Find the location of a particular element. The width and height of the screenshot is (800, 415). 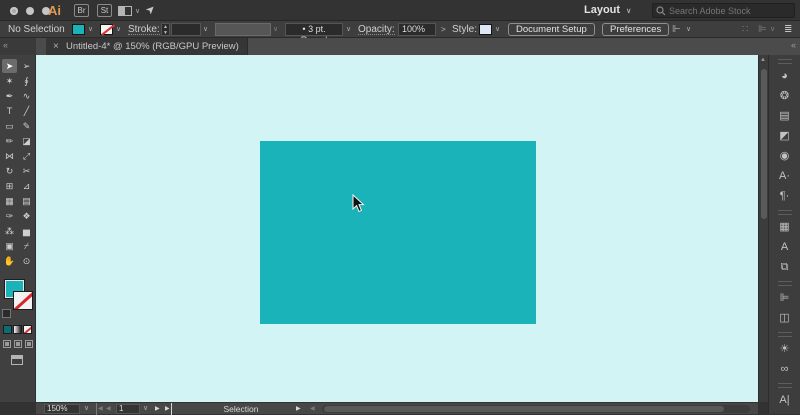

eyedropper-tool: ✑ is located at coordinates (9, 216).